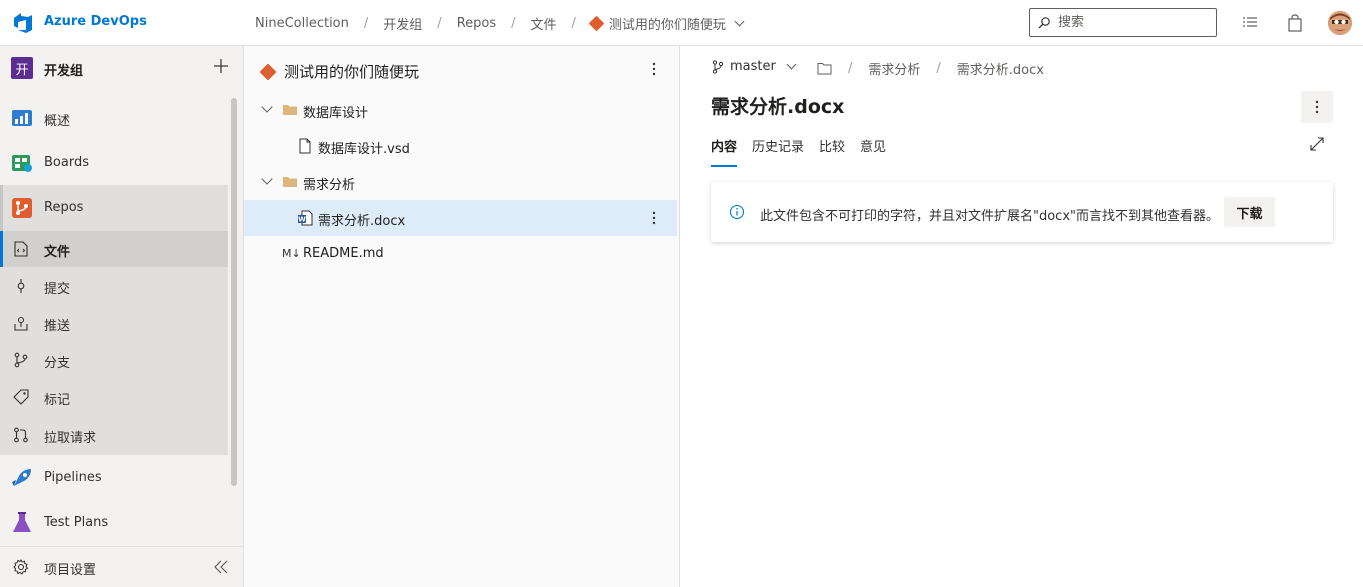  Describe the element at coordinates (666, 23) in the screenshot. I see `breadcrumb-repo-selector: 测试用的你们随便玩` at that location.